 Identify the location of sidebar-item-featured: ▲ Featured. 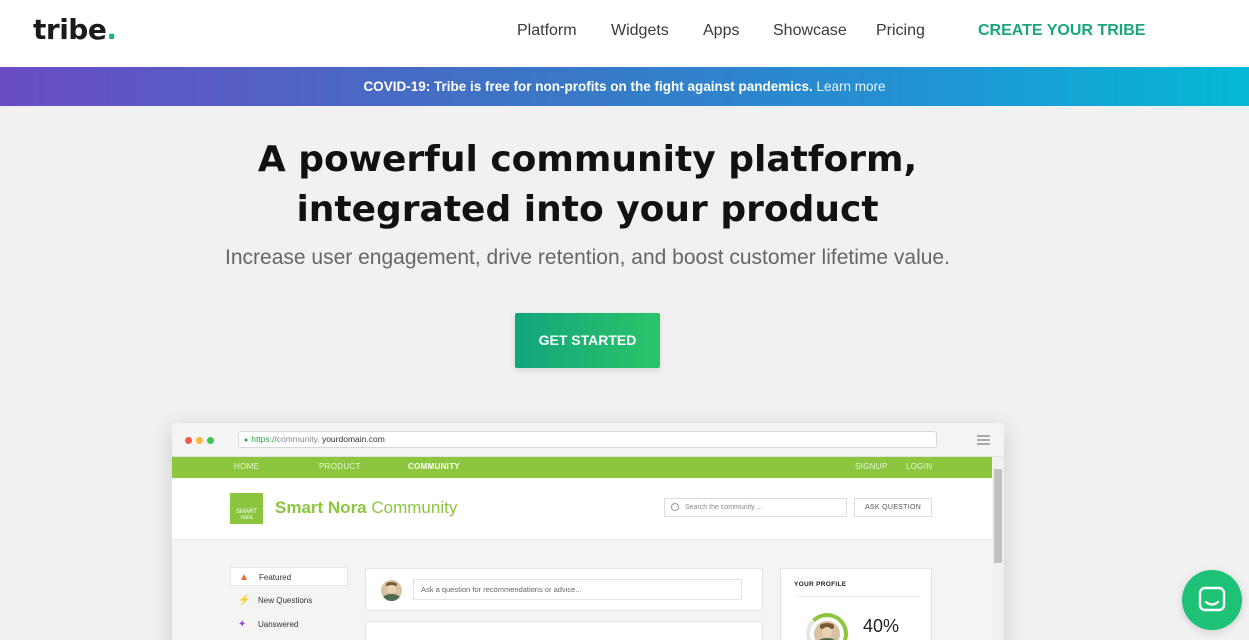
(289, 576).